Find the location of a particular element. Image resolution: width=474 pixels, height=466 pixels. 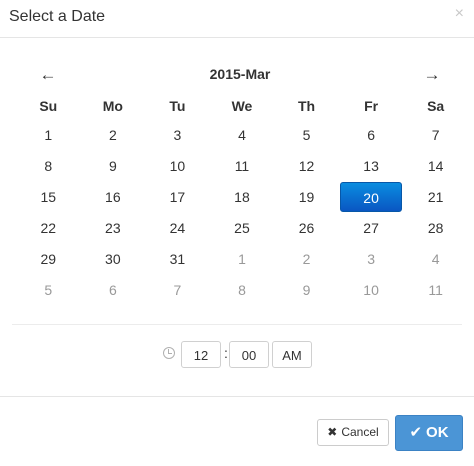

day-number: 5 is located at coordinates (306, 135).